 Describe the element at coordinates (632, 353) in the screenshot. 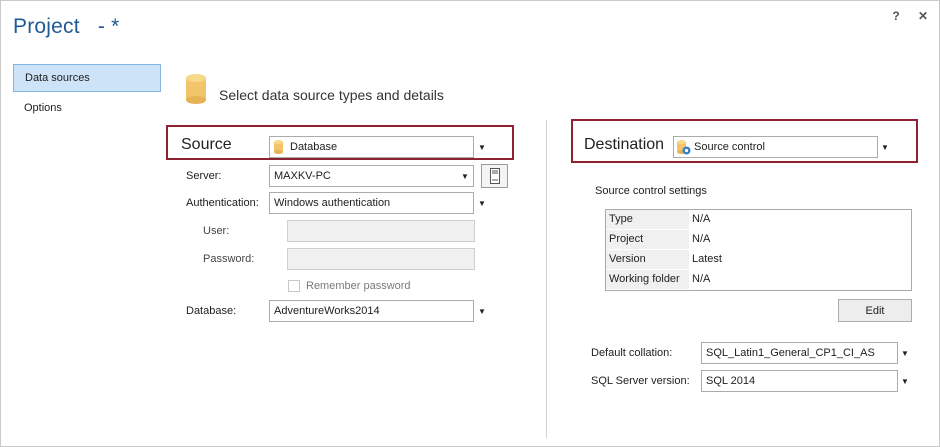

I see `default-collation-label: Default collation:` at that location.